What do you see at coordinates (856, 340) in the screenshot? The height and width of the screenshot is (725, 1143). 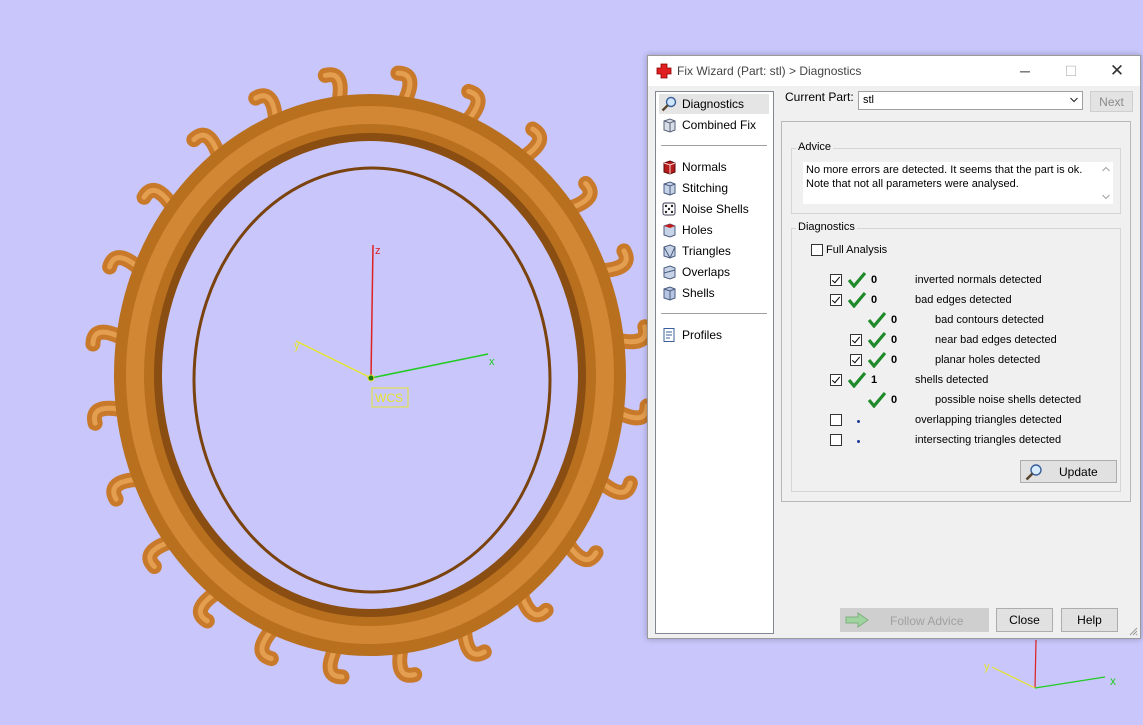 I see `near-bad-edges-checkbox` at bounding box center [856, 340].